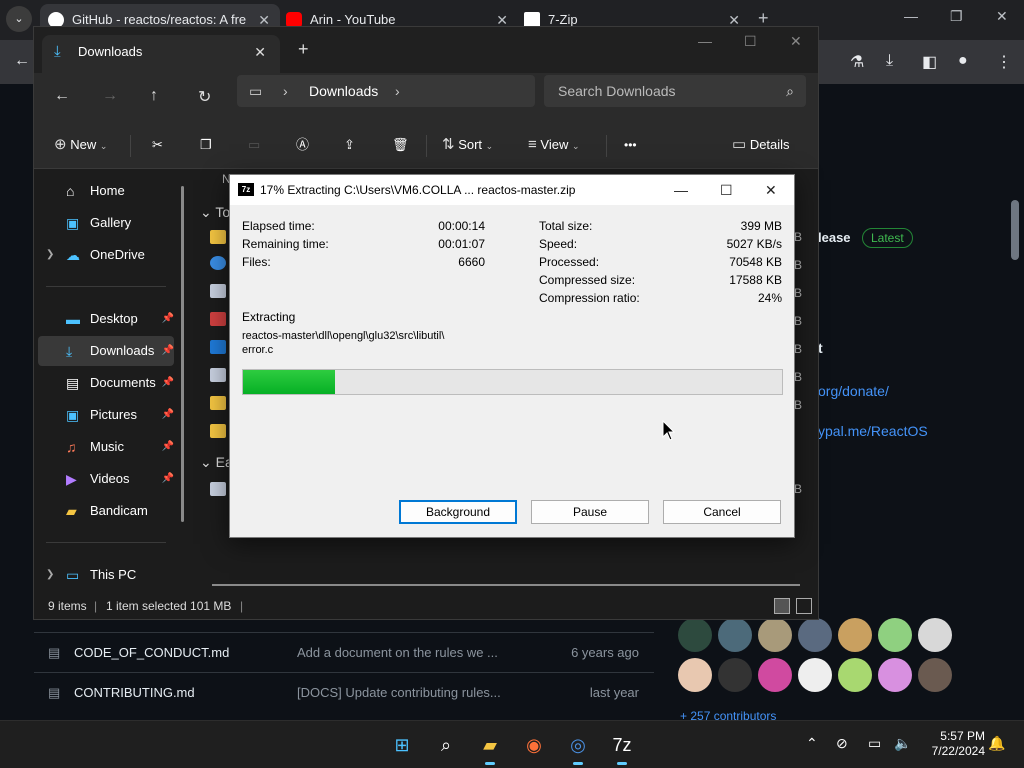  I want to click on start-icon: ⊞, so click(402, 745).